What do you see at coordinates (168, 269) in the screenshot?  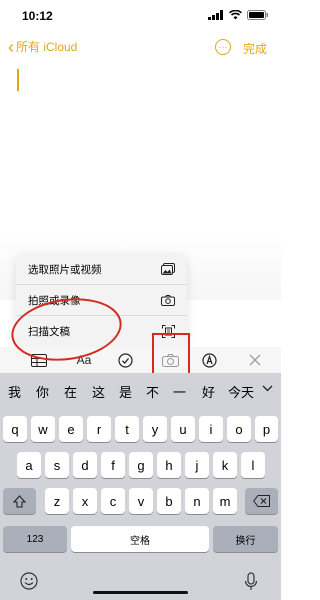 I see `photo-library-icon` at bounding box center [168, 269].